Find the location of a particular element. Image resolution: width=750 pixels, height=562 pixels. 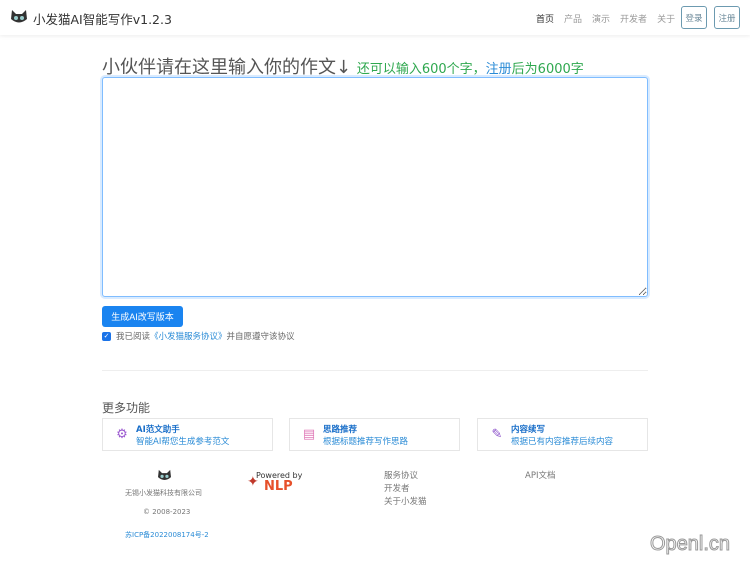

card-title: AI范文助手 is located at coordinates (158, 429).